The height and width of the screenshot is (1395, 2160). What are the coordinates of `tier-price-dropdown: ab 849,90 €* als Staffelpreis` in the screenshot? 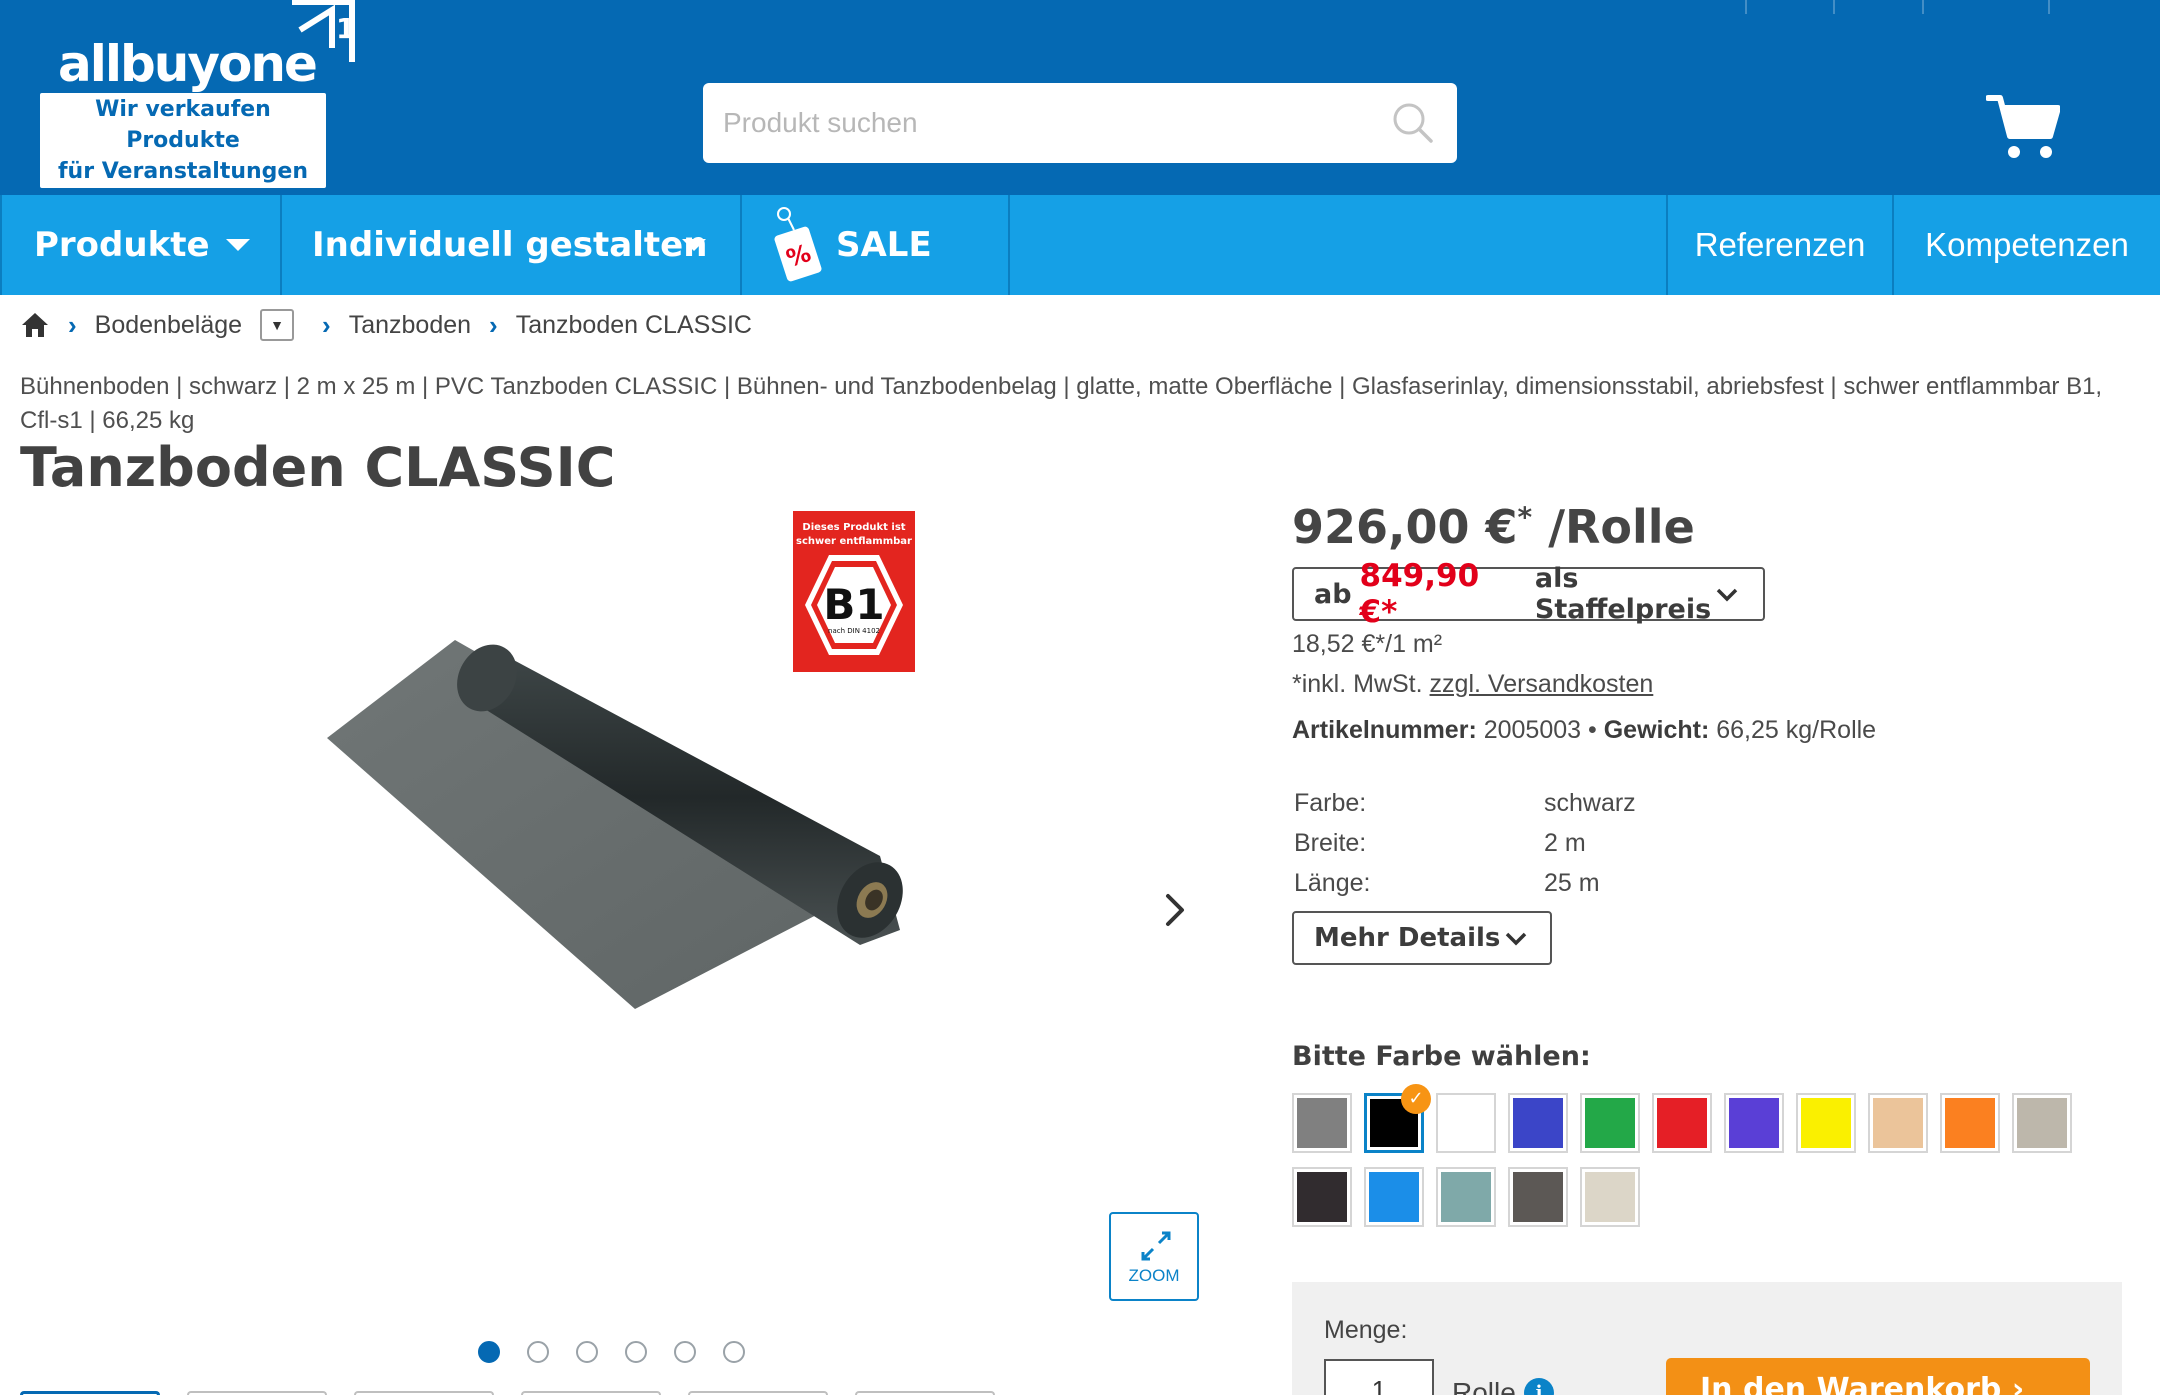 It's located at (1528, 594).